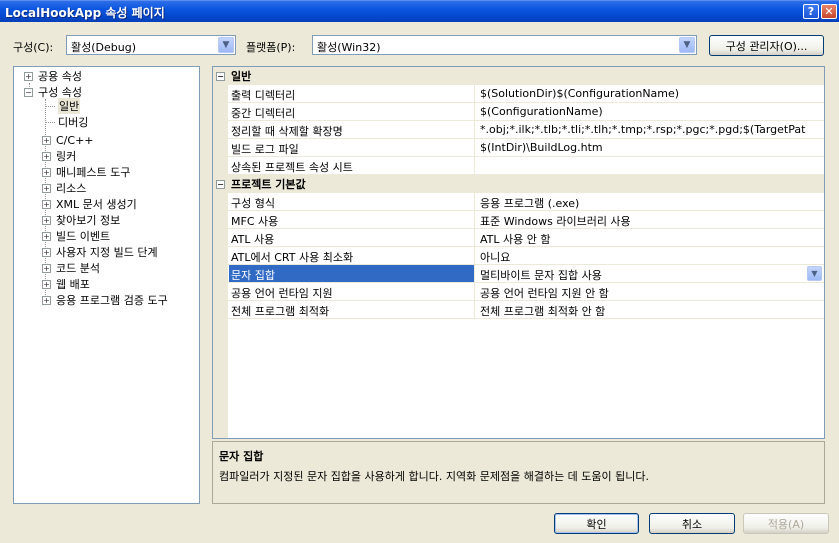 This screenshot has height=543, width=839. I want to click on close-icon: ✕, so click(829, 11).